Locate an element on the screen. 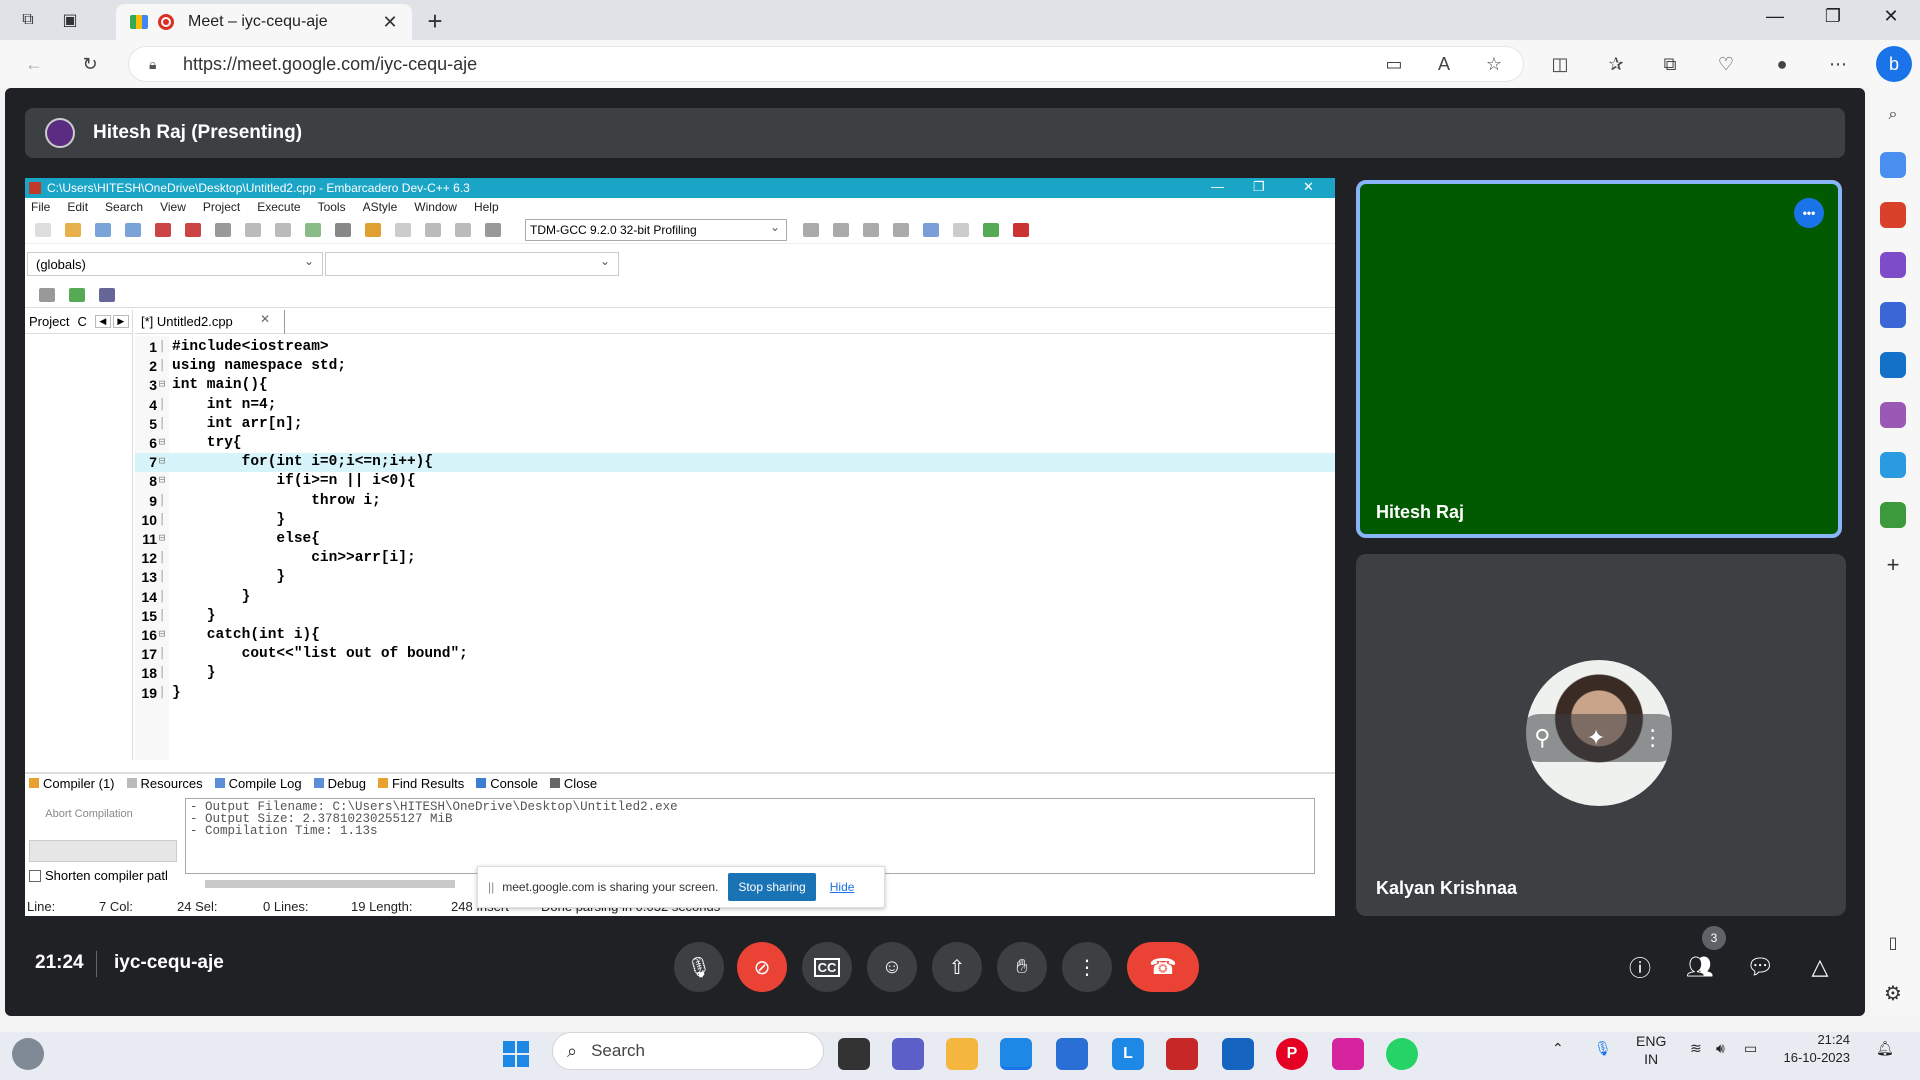 The height and width of the screenshot is (1080, 1920). sidebar-layout-icon: ▯ is located at coordinates (1893, 943).